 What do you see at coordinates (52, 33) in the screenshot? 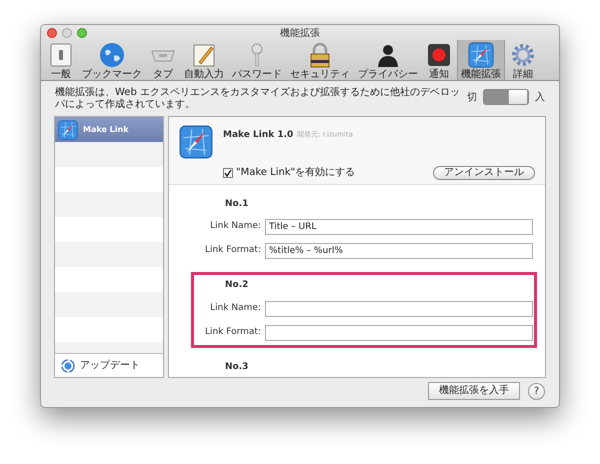
I see `close-button` at bounding box center [52, 33].